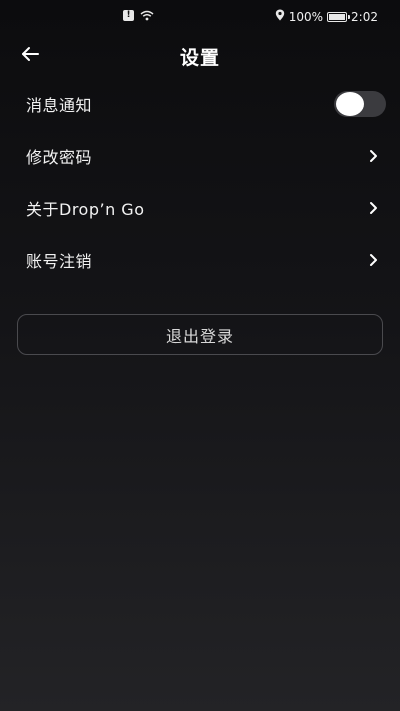  Describe the element at coordinates (200, 208) in the screenshot. I see `settings-item-about: 关于Drop’n Go` at that location.